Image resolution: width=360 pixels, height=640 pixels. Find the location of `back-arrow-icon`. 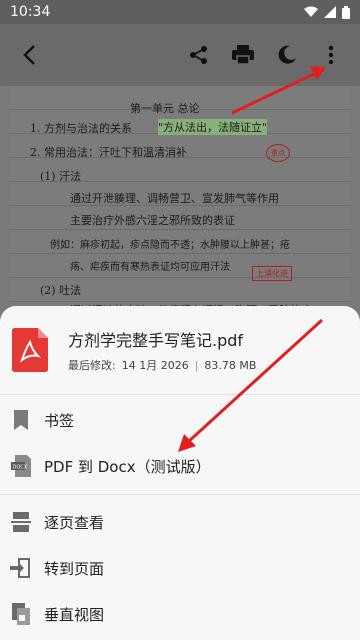

back-arrow-icon is located at coordinates (29, 55).